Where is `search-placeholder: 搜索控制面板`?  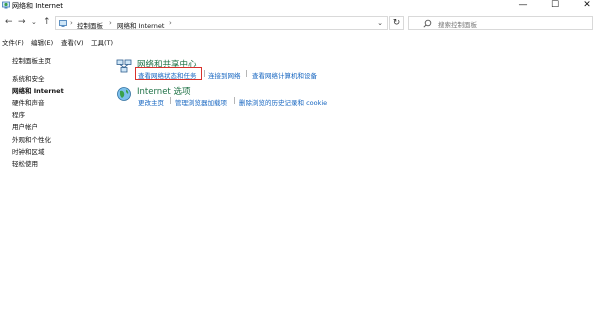
search-placeholder: 搜索控制面板 is located at coordinates (457, 25).